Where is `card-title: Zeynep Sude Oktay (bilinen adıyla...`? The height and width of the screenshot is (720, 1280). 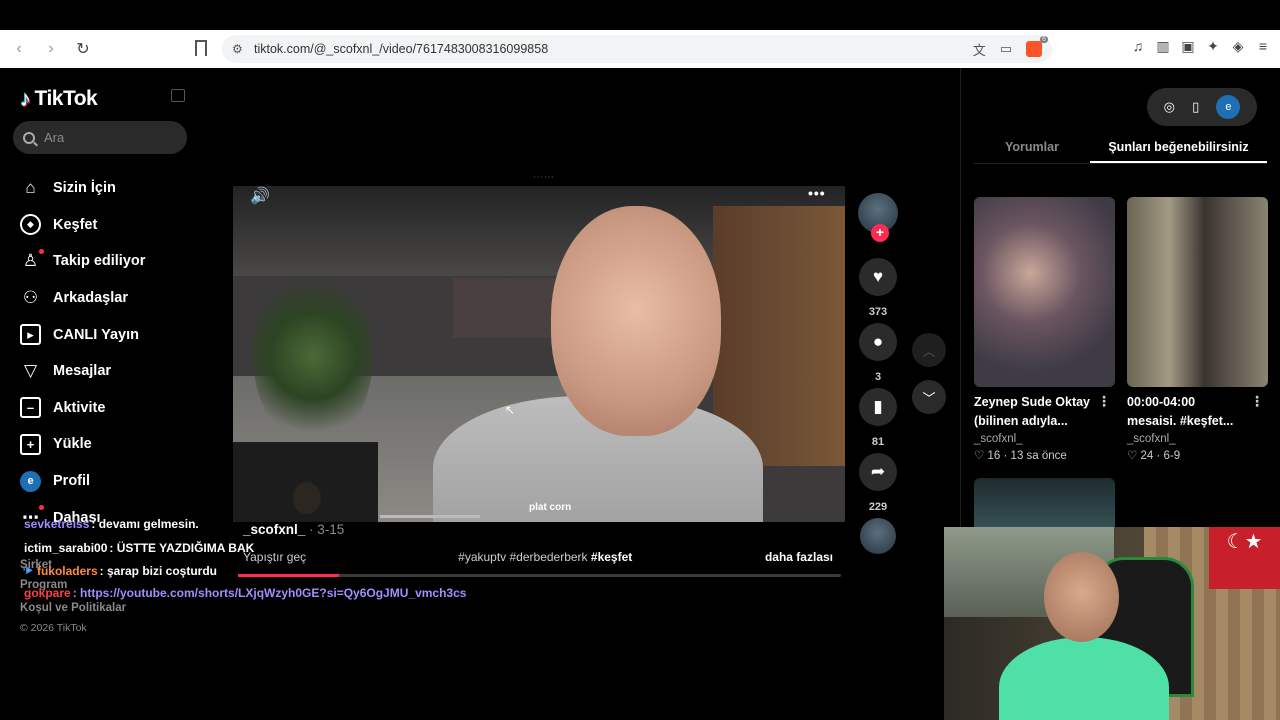
card-title: Zeynep Sude Oktay (bilinen adıyla... is located at coordinates (1036, 412).